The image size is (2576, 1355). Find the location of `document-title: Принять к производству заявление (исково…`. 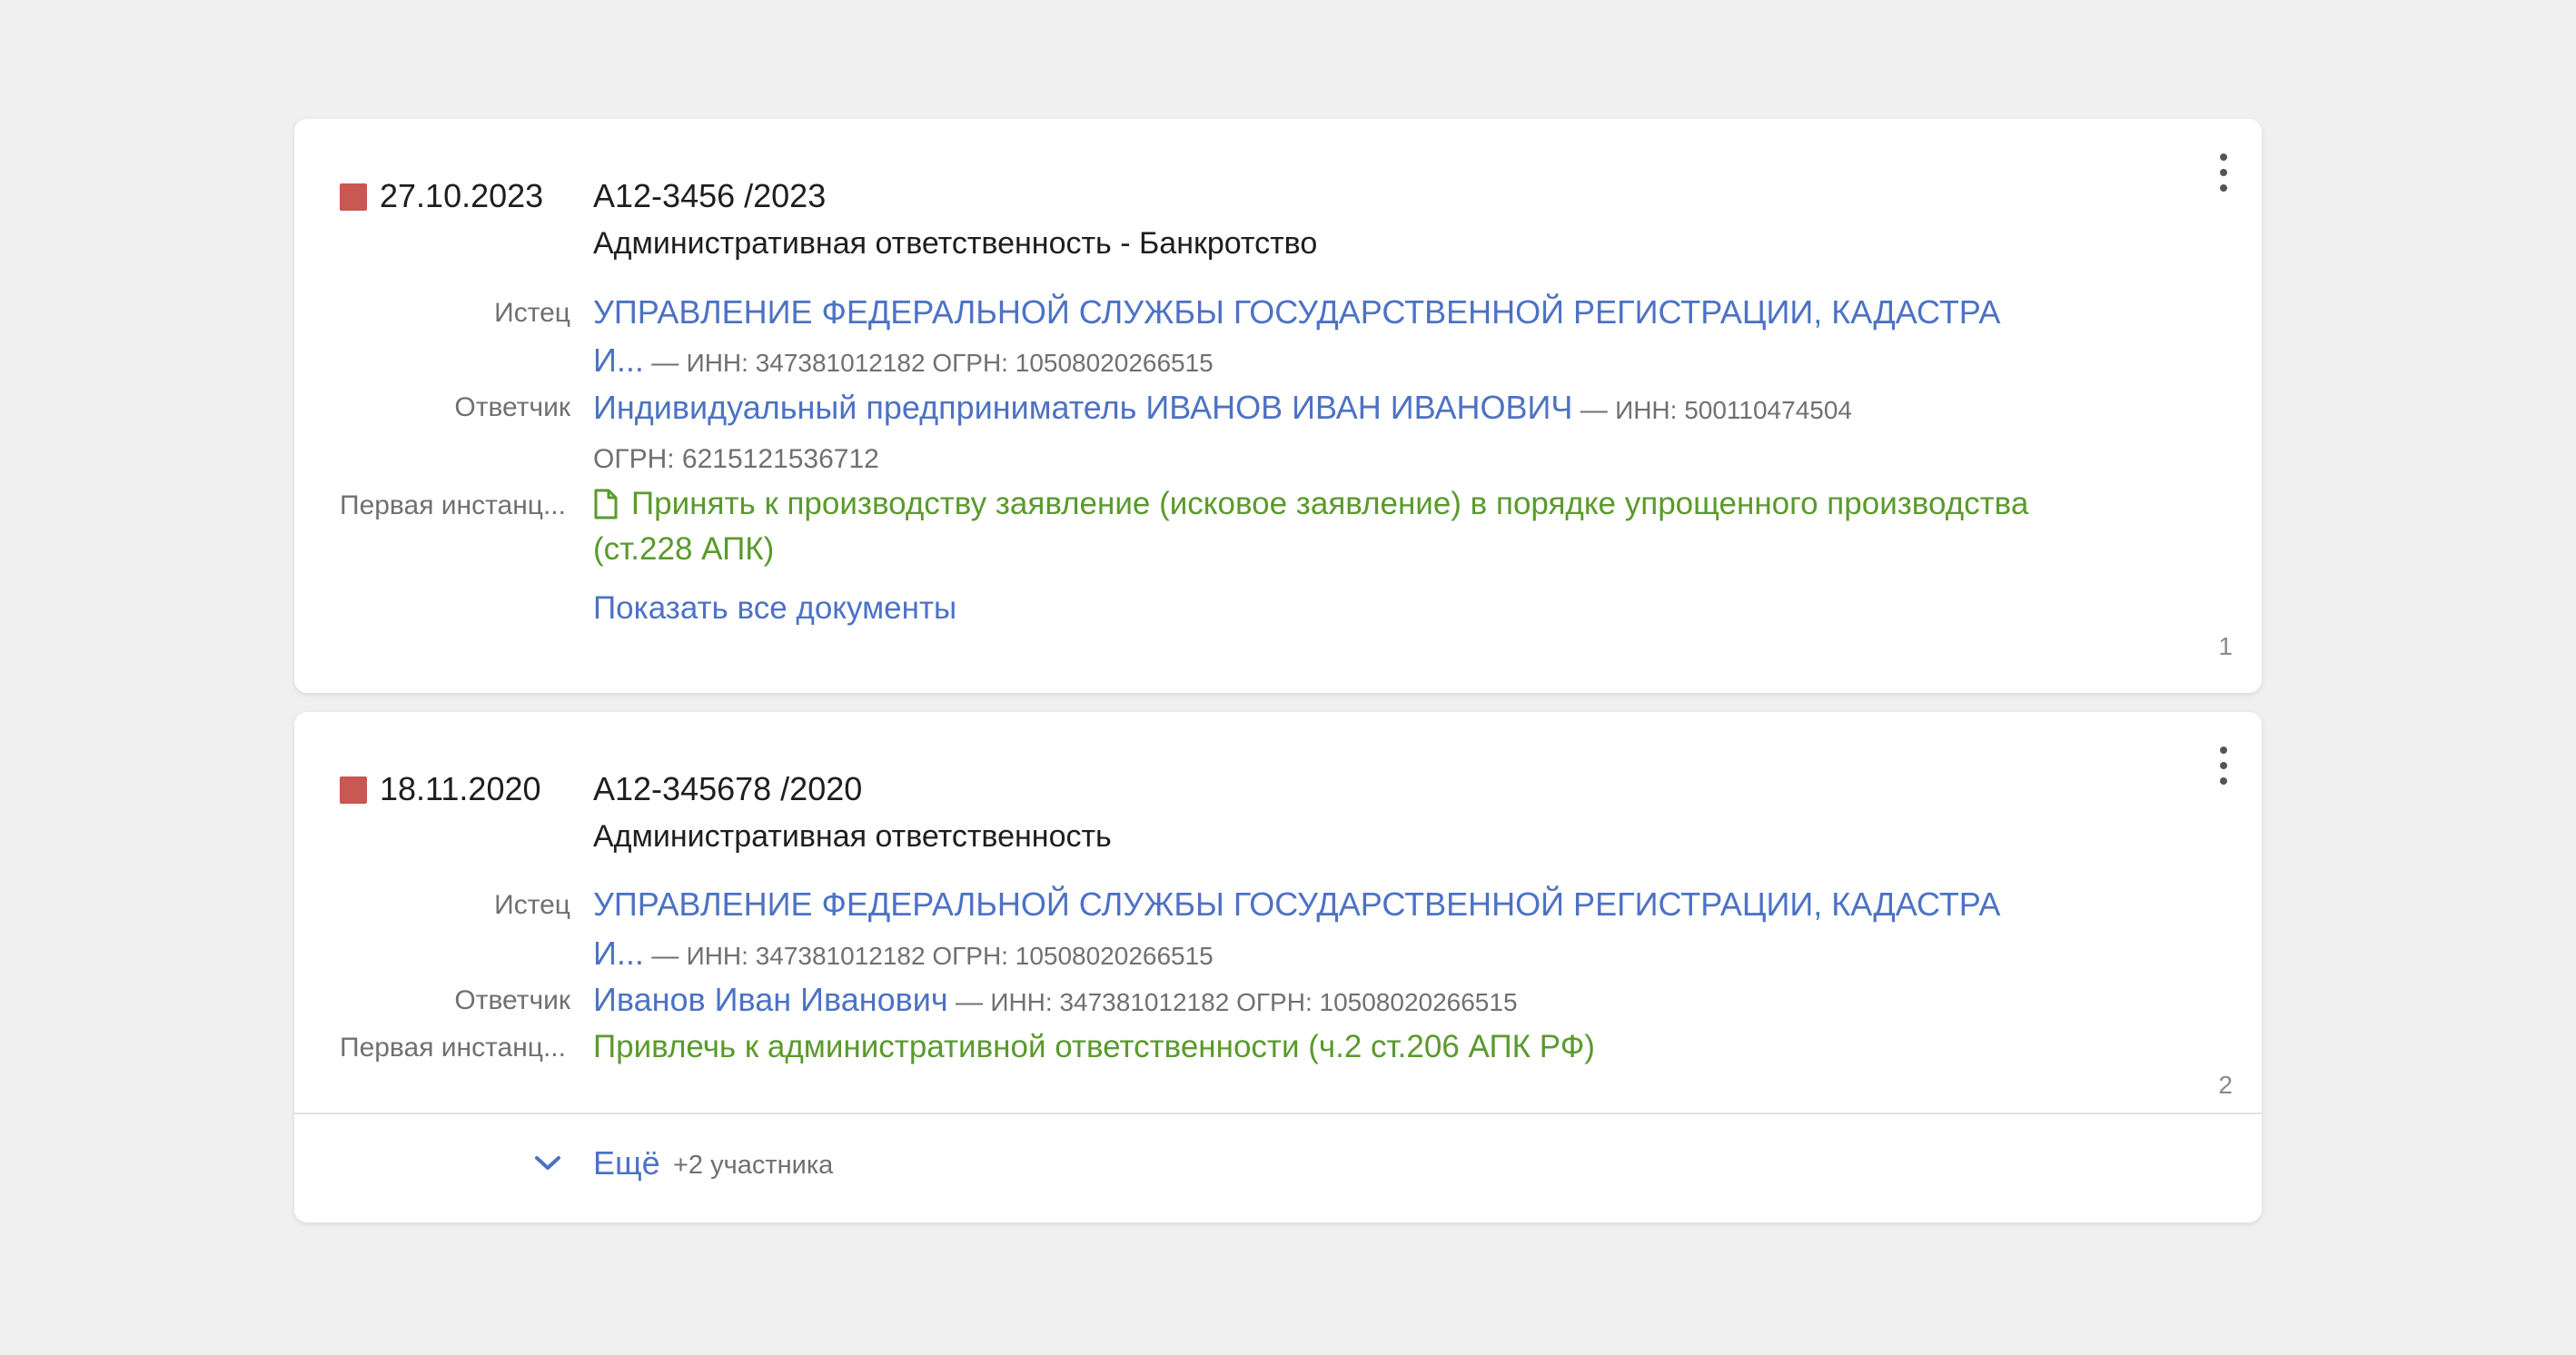

document-title: Принять к производству заявление (исково… is located at coordinates (1329, 503).